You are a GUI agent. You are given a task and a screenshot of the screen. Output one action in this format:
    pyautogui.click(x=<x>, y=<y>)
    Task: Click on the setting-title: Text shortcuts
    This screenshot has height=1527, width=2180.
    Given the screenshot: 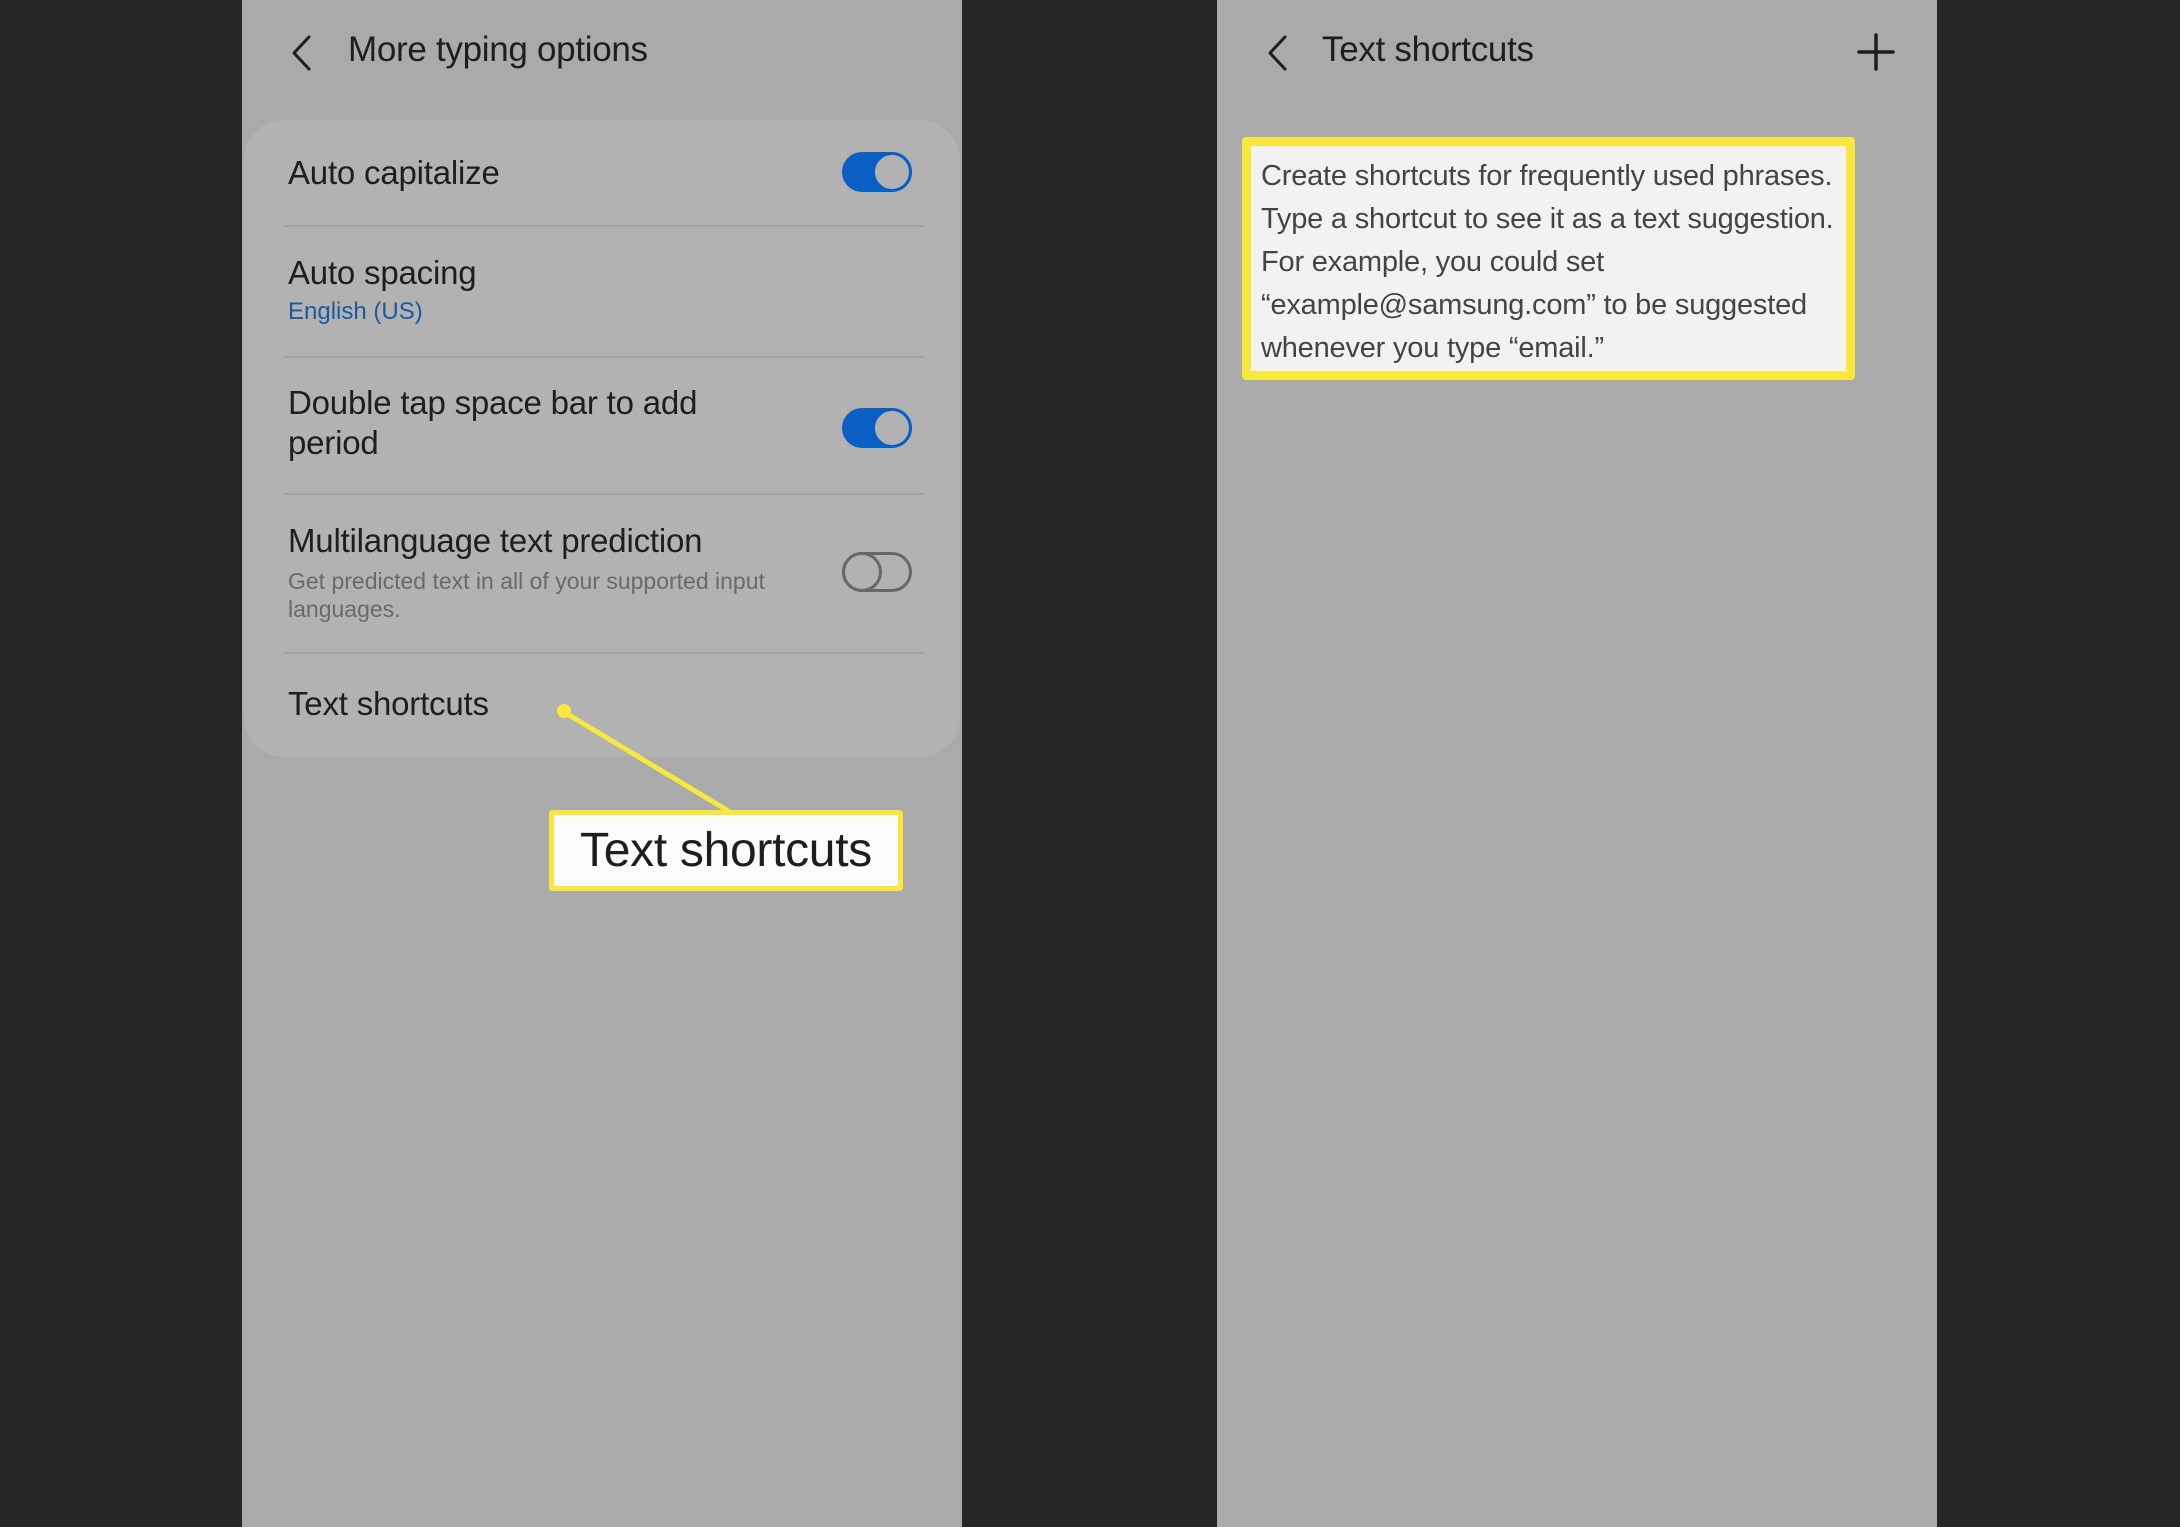 What is the action you would take?
    pyautogui.click(x=388, y=703)
    